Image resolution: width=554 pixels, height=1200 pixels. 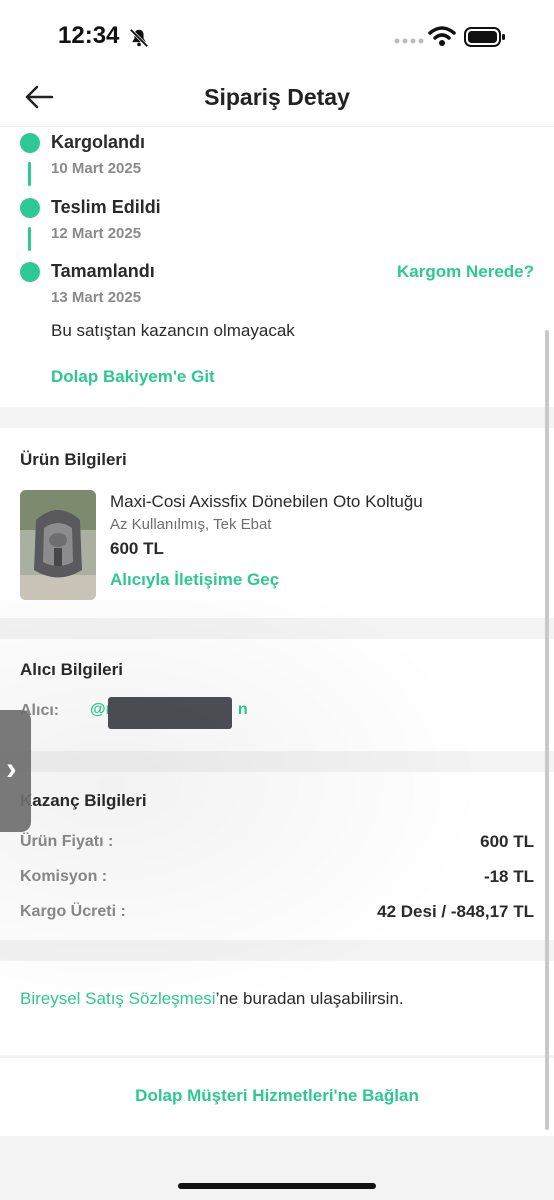 I want to click on bell-off-icon, so click(x=139, y=38).